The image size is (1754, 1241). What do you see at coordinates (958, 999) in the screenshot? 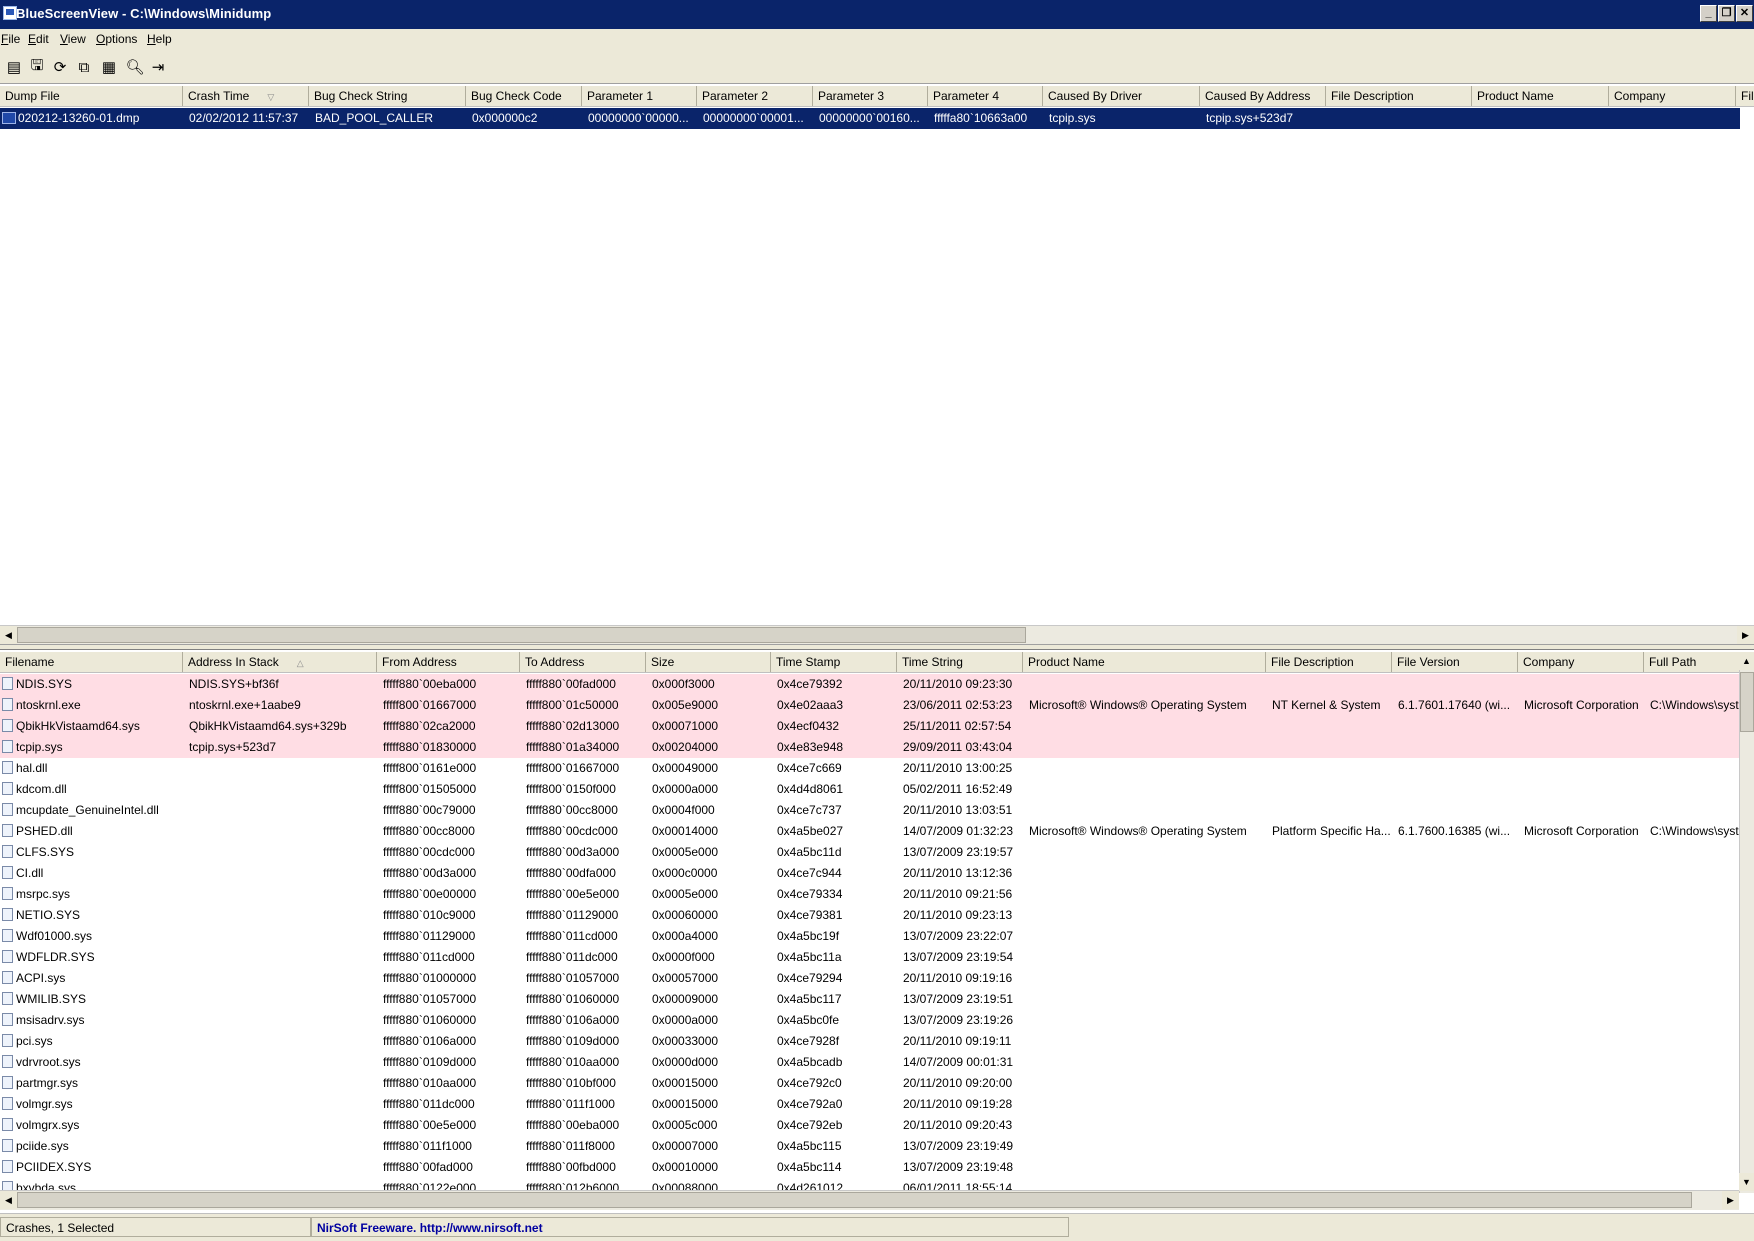
I see `cell-time-string: 13/07/2009 23:19:51` at bounding box center [958, 999].